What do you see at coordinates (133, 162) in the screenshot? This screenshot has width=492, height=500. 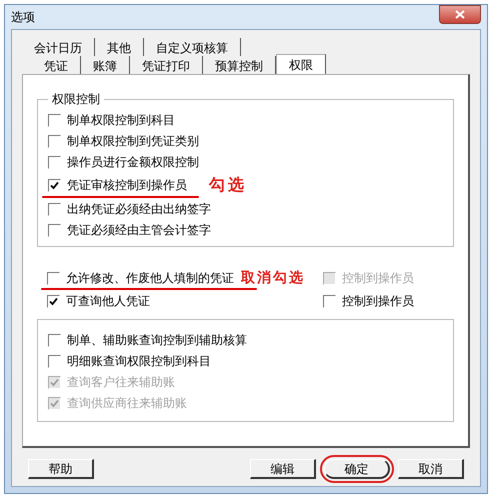 I see `checkbox-label: 操作员进行金额权限控制` at bounding box center [133, 162].